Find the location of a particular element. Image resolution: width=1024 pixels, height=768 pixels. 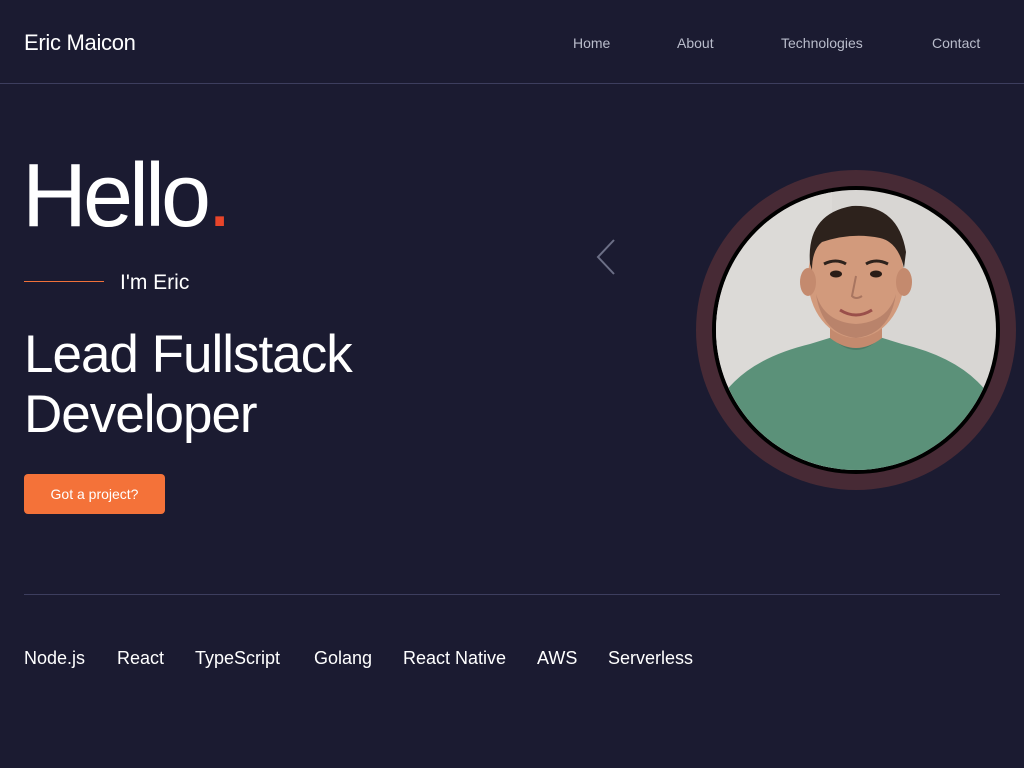

avatar is located at coordinates (856, 330).